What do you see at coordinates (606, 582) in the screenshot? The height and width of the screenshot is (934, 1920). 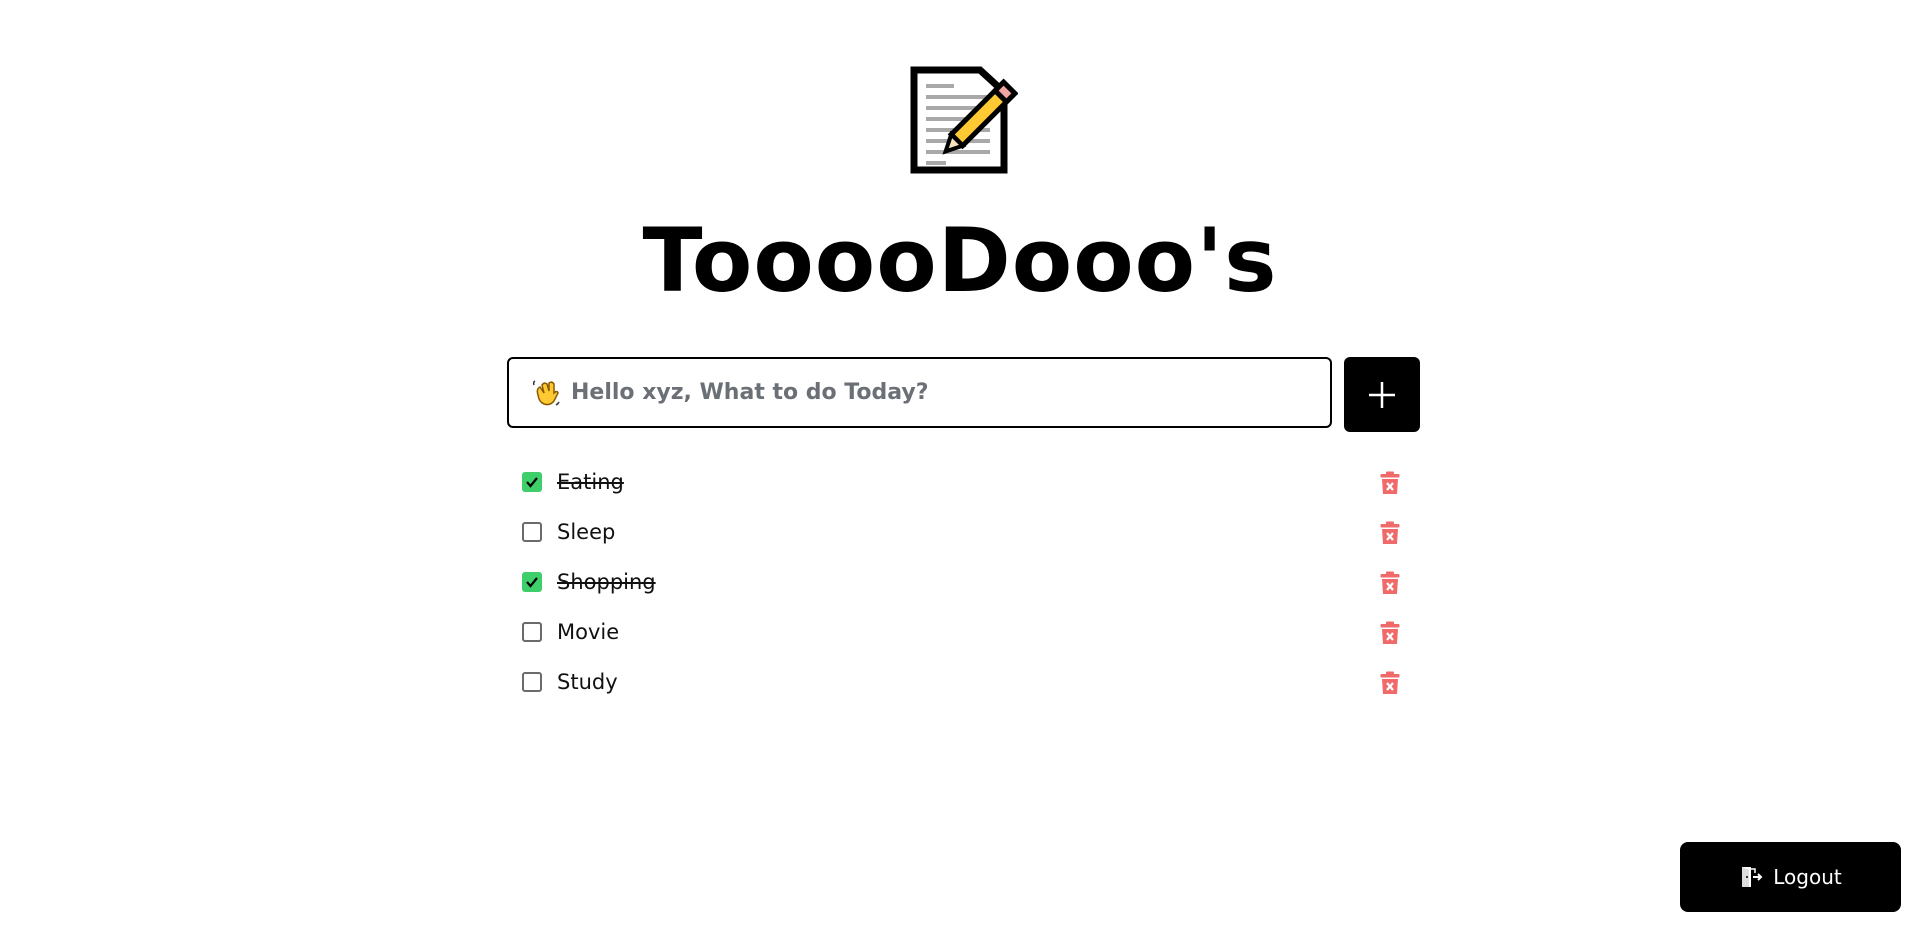 I see `todo-text: Shopping` at bounding box center [606, 582].